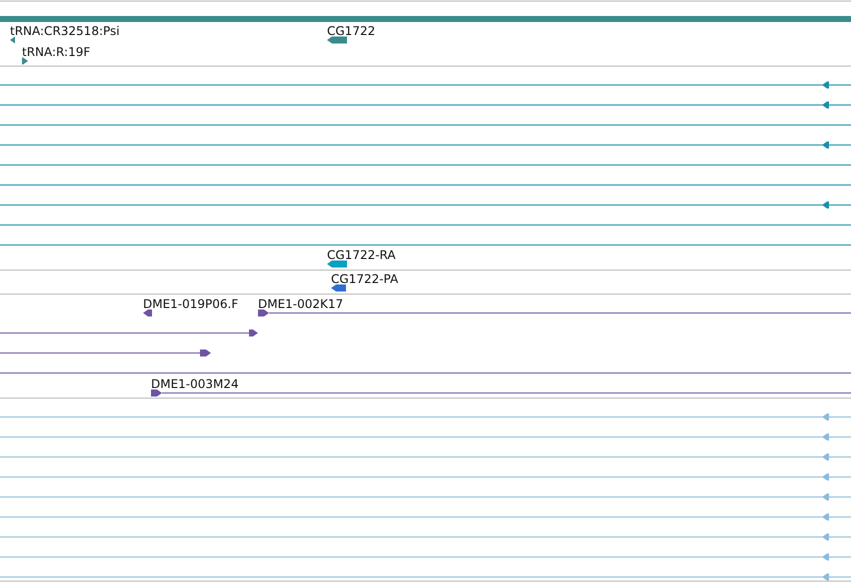 This screenshot has height=582, width=851. What do you see at coordinates (351, 31) in the screenshot?
I see `feature-label: CG1722` at bounding box center [351, 31].